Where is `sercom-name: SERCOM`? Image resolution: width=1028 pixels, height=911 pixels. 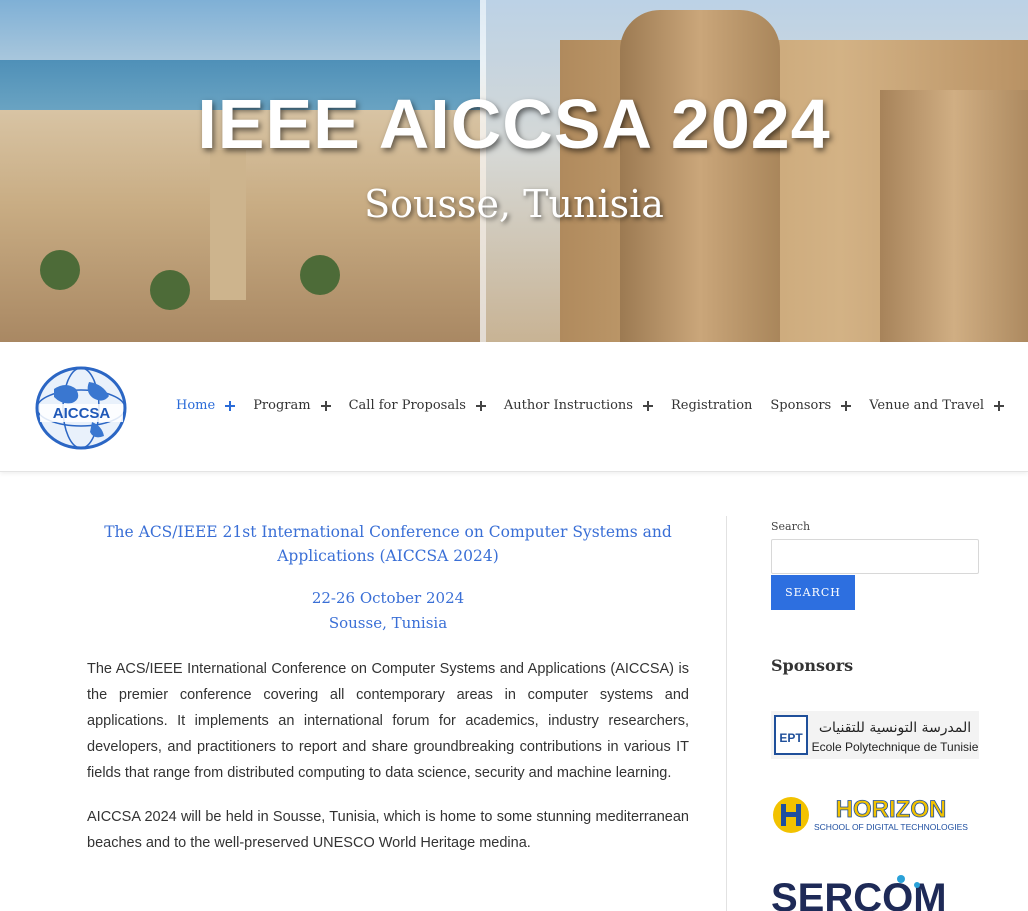
sercom-name: SERCOM is located at coordinates (859, 893).